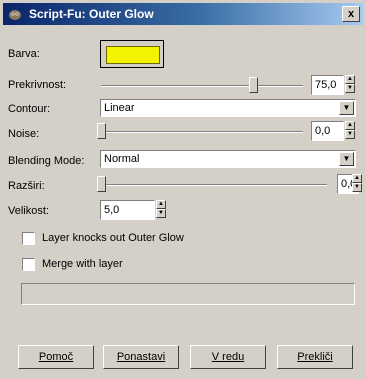 The width and height of the screenshot is (366, 379). I want to click on noise-slider-track, so click(202, 132).